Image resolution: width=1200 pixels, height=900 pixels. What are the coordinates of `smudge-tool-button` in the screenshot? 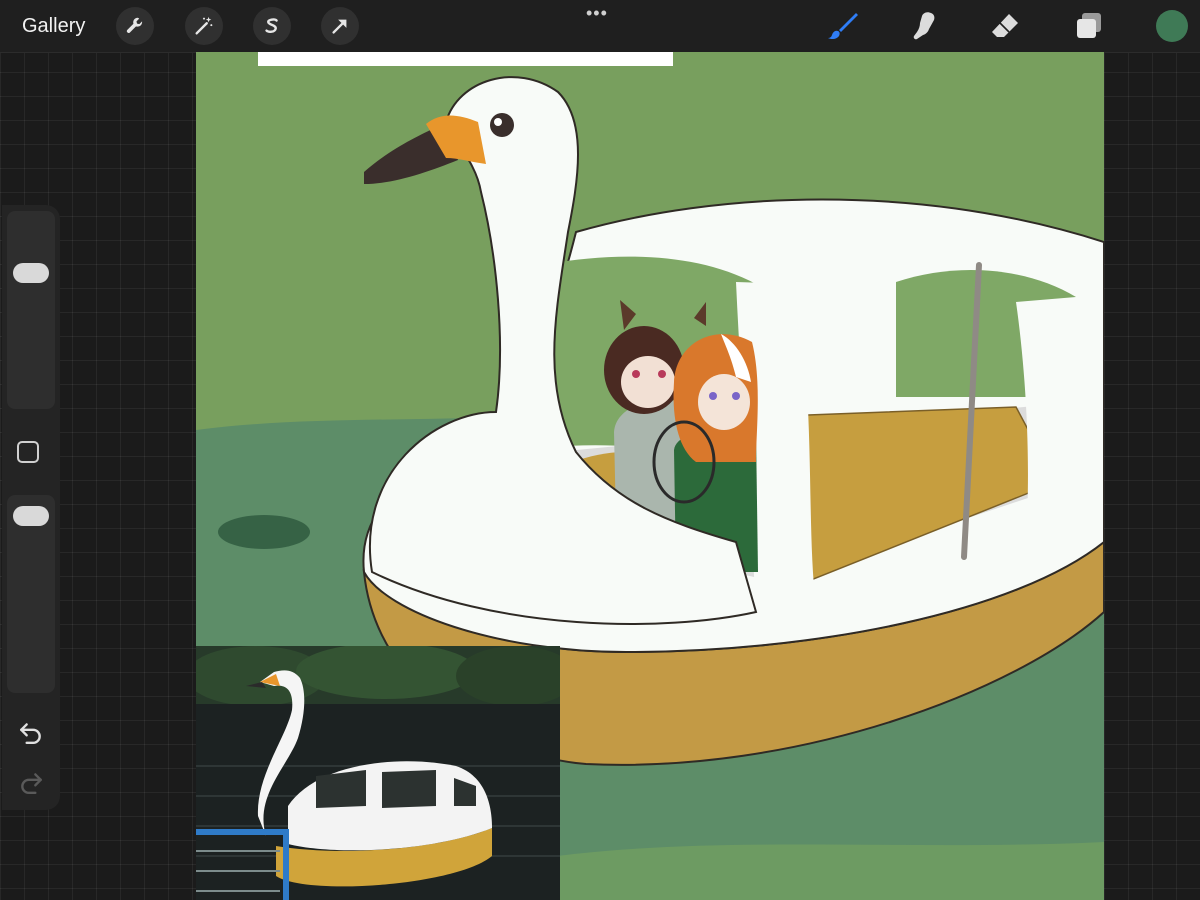 It's located at (925, 26).